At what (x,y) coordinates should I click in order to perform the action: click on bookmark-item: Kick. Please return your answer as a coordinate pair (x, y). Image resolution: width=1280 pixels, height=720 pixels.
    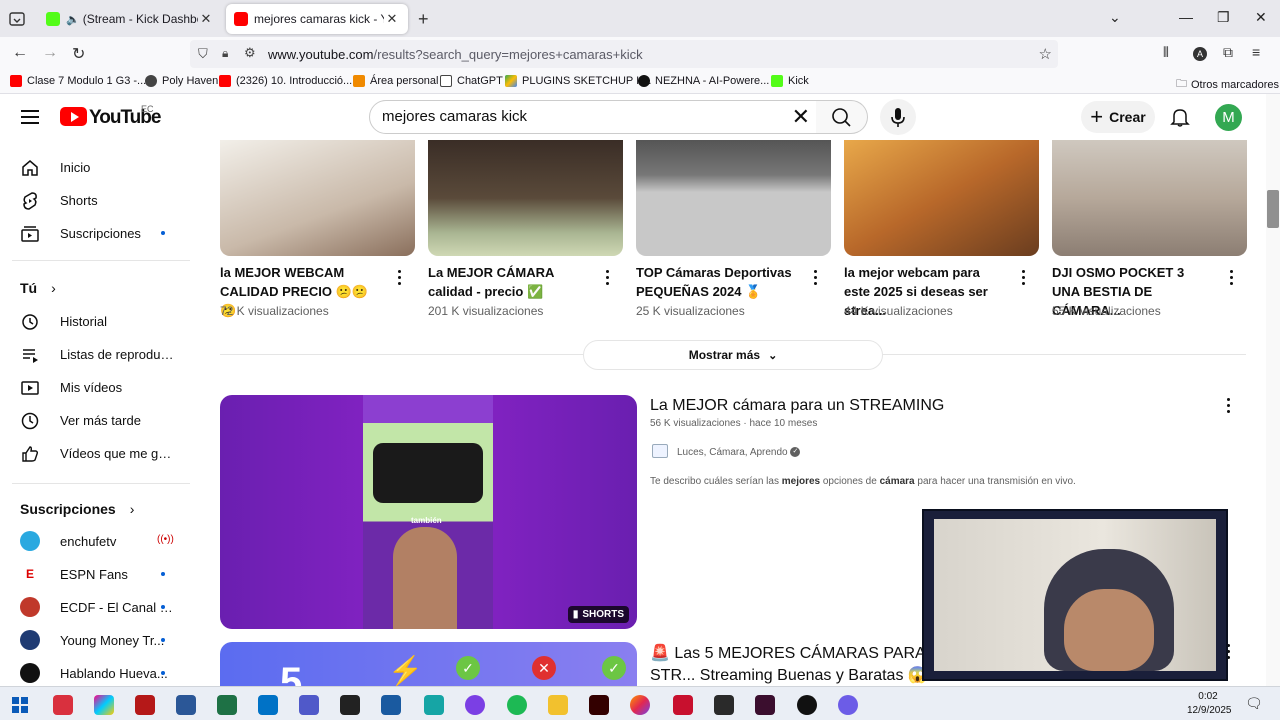
    Looking at the image, I should click on (790, 81).